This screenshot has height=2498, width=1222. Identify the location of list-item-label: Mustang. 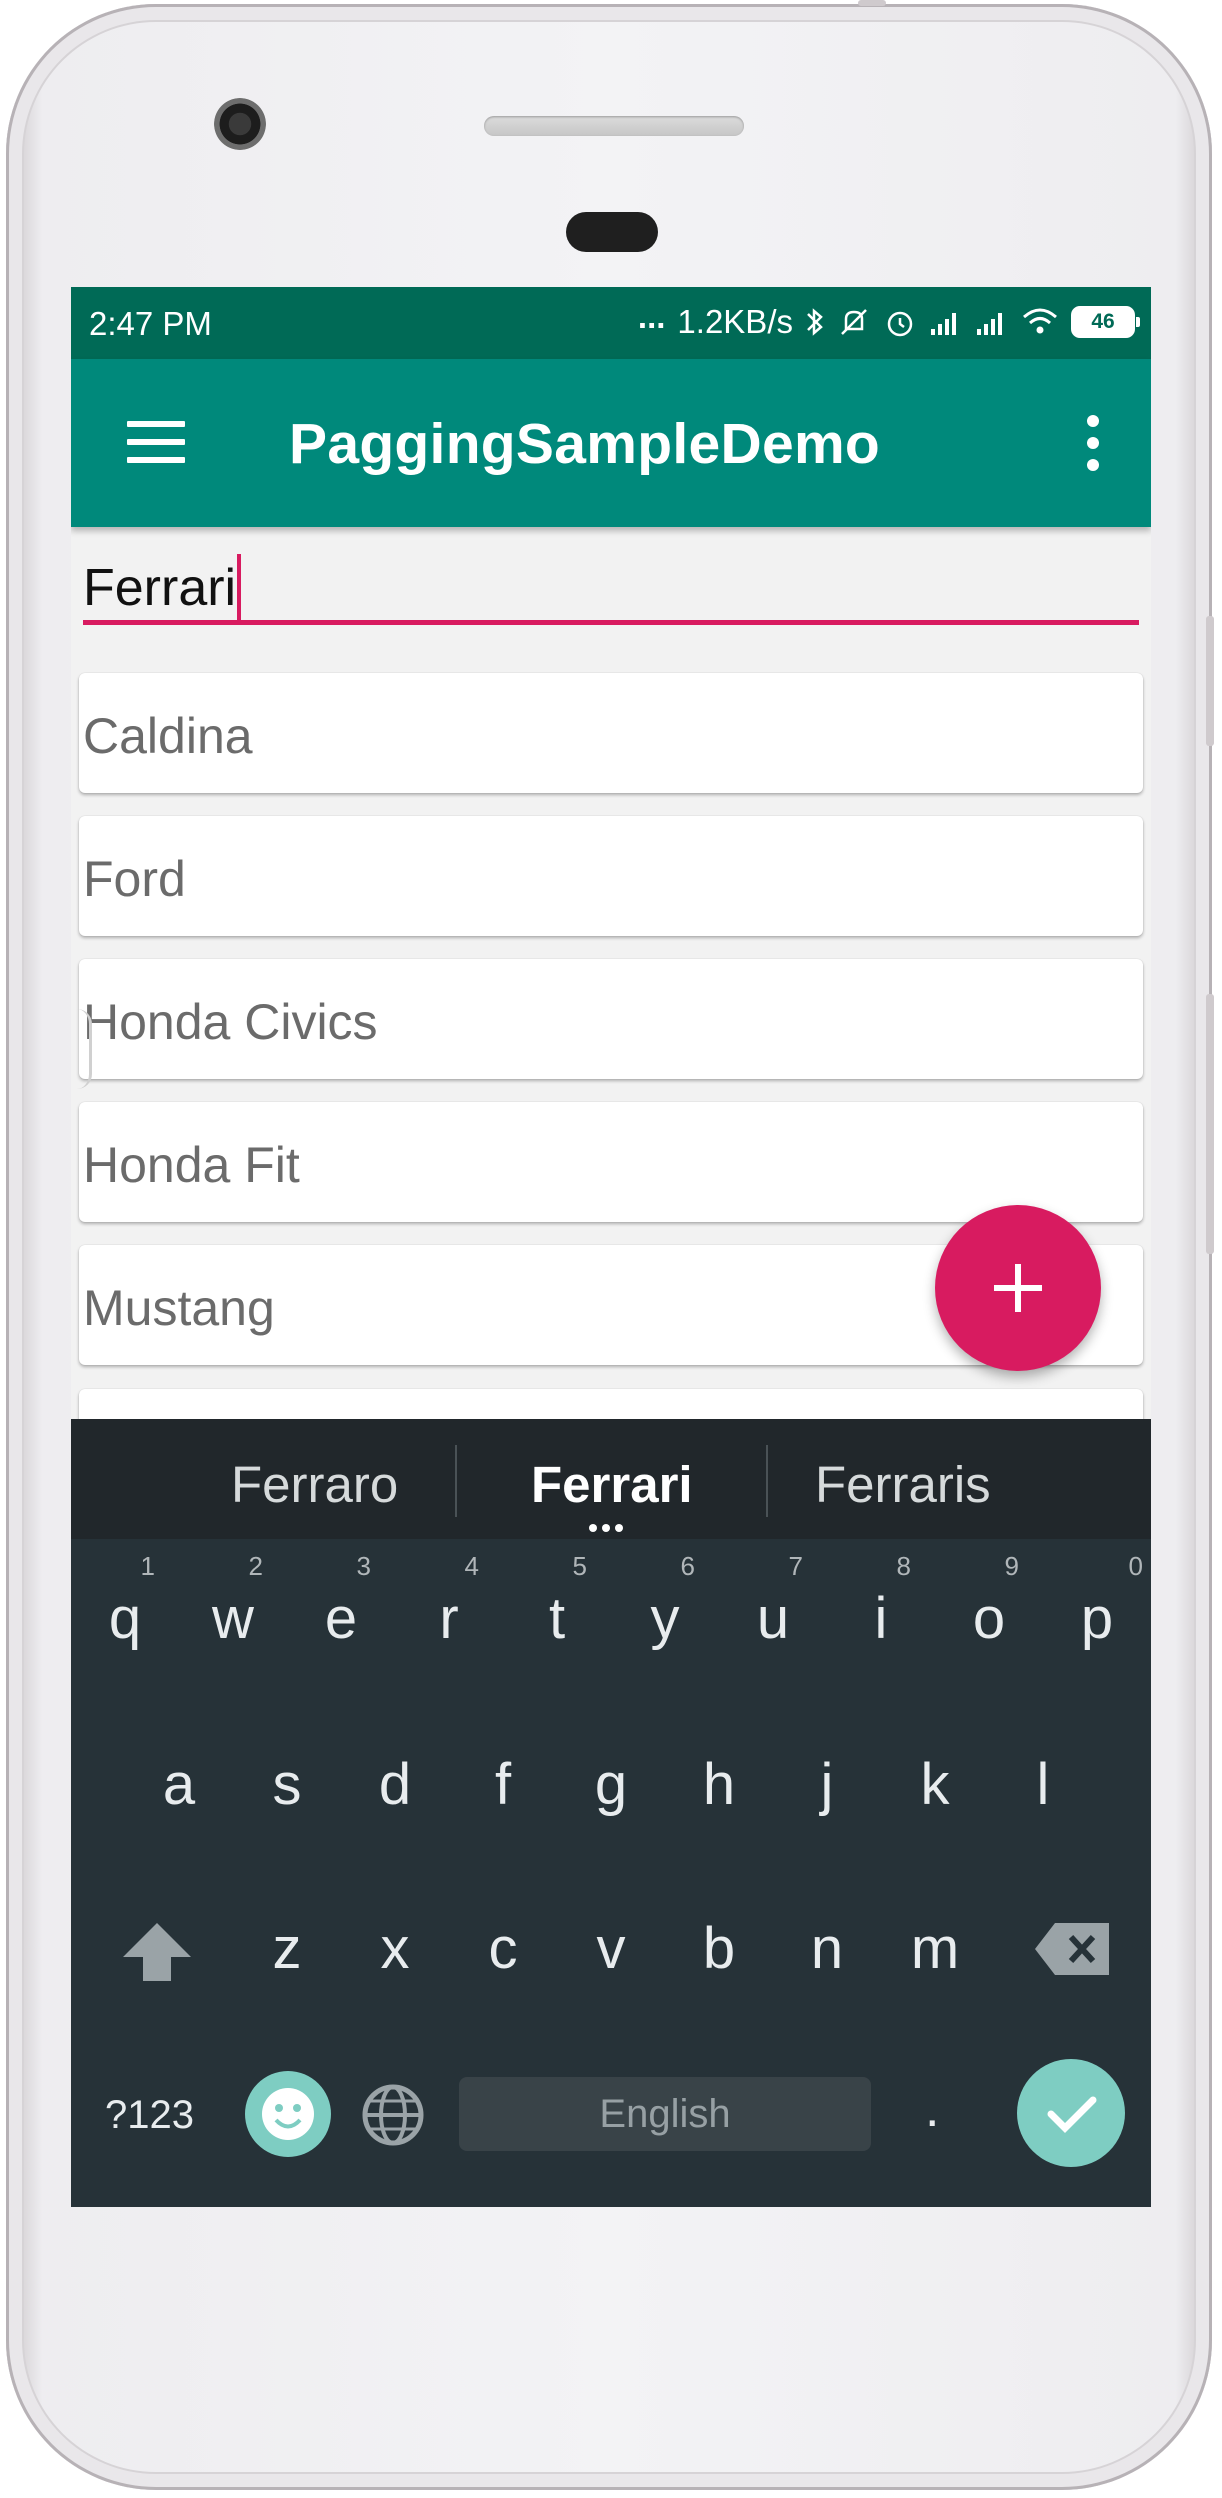
(179, 1308).